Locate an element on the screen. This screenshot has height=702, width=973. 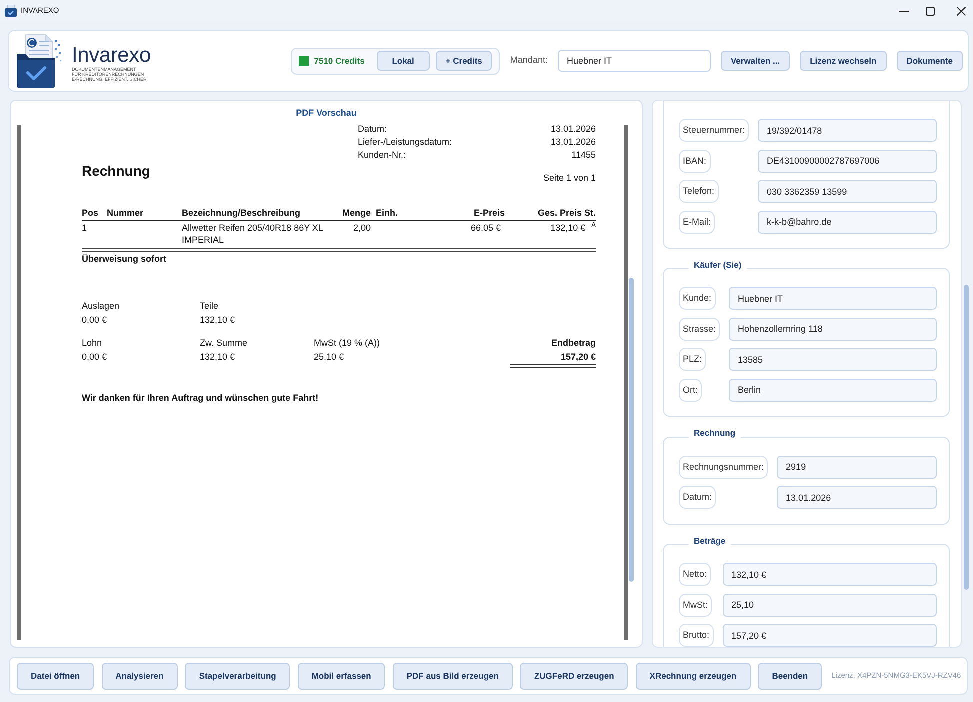
line-total: 132,10 € is located at coordinates (568, 227).